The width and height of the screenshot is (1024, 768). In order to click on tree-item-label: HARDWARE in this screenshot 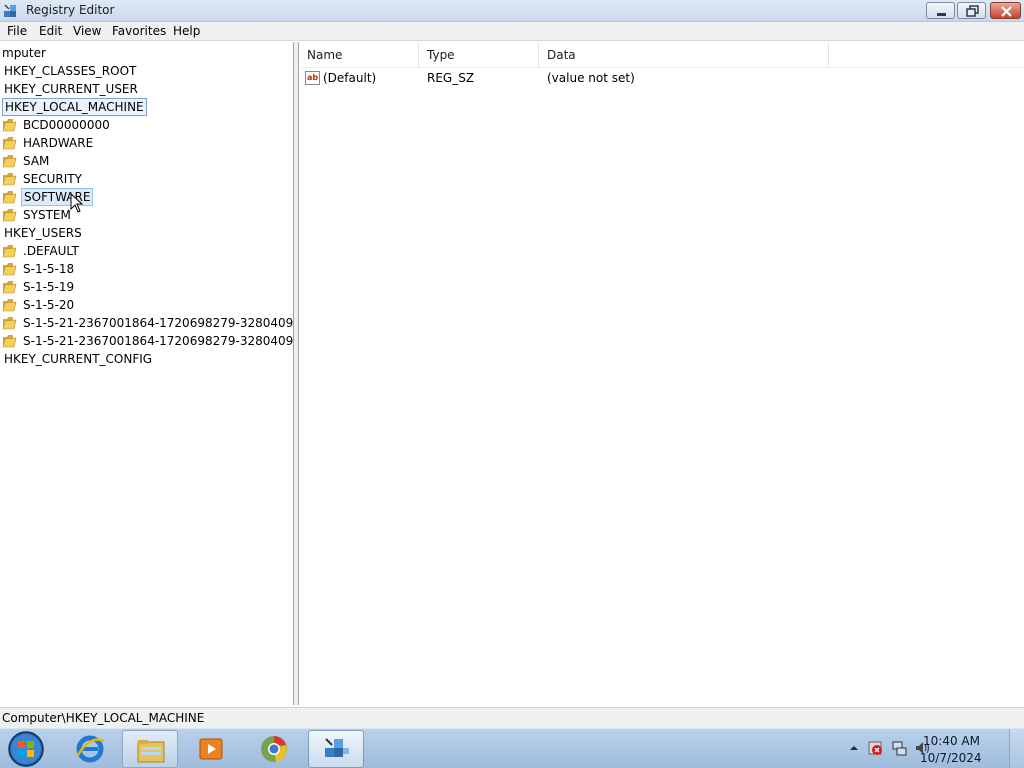, I will do `click(58, 143)`.